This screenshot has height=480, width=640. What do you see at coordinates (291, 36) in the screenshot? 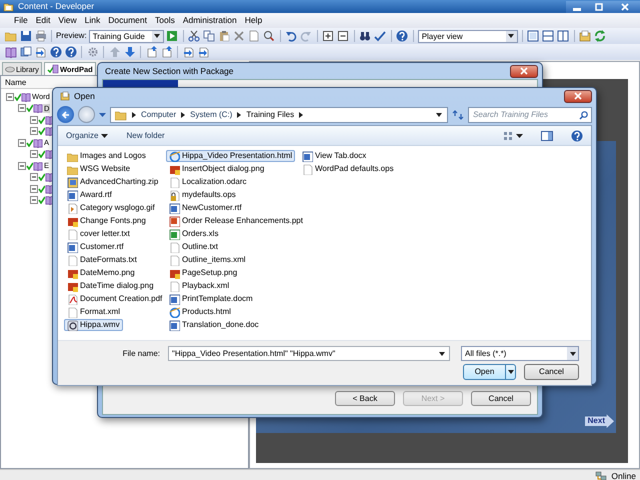
I see `undo-button` at bounding box center [291, 36].